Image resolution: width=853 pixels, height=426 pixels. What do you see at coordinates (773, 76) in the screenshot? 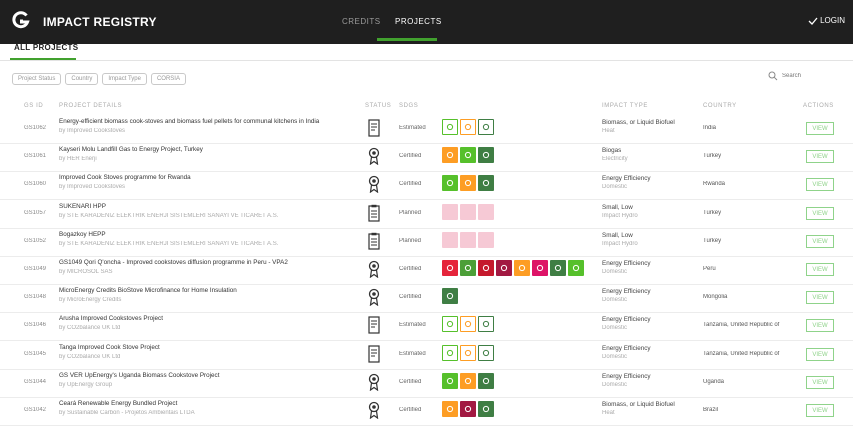
I see `search-icon` at bounding box center [773, 76].